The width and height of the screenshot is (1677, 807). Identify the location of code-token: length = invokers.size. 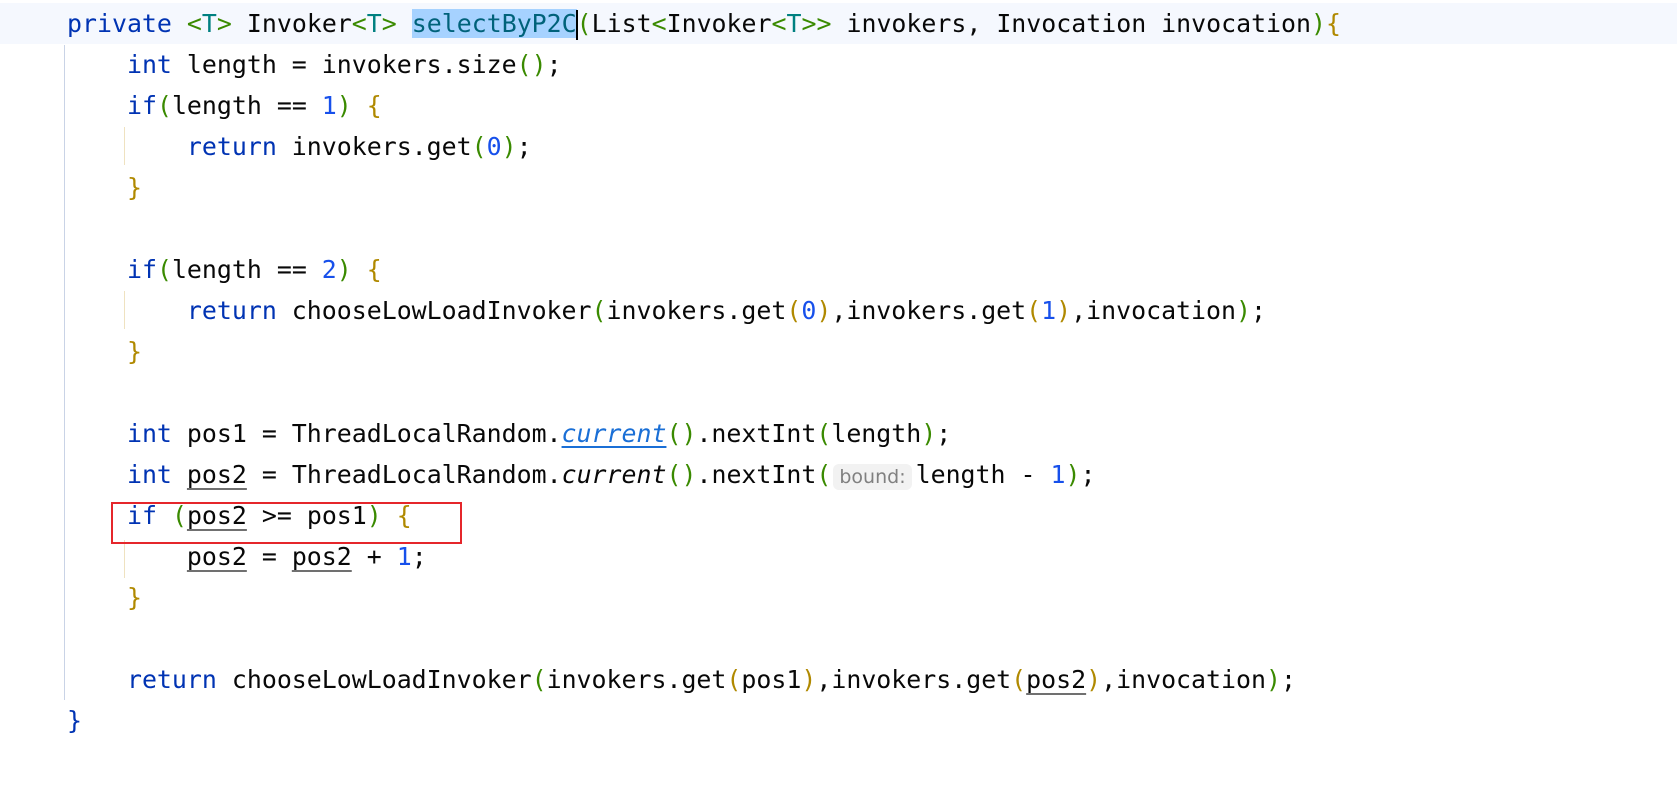
(344, 64).